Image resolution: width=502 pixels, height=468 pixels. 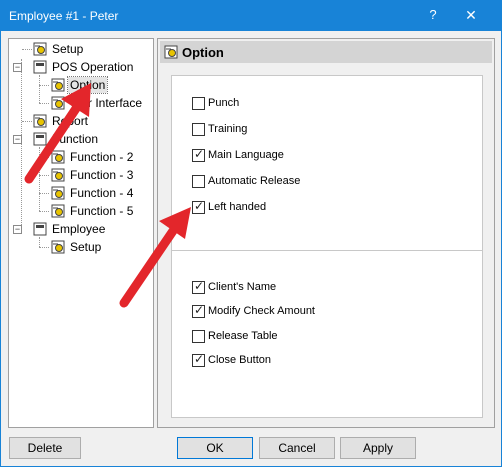 What do you see at coordinates (102, 211) in the screenshot?
I see `tree-item-label: Function - 5` at bounding box center [102, 211].